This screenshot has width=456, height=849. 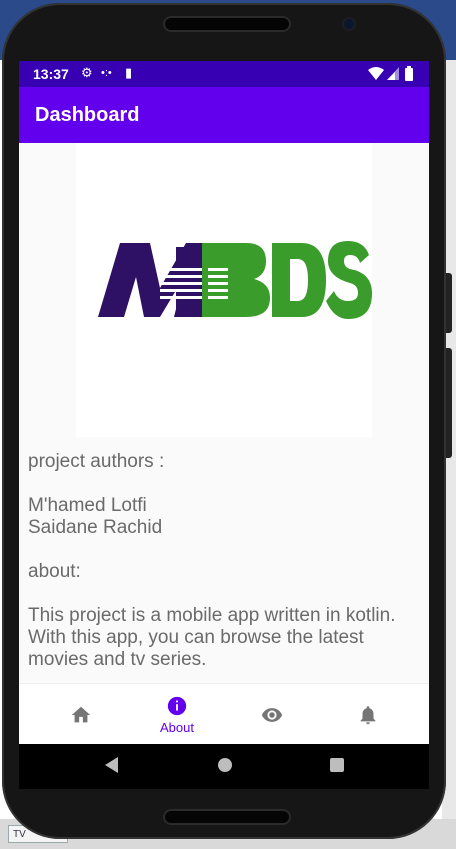 What do you see at coordinates (449, 403) in the screenshot?
I see `volume-button` at bounding box center [449, 403].